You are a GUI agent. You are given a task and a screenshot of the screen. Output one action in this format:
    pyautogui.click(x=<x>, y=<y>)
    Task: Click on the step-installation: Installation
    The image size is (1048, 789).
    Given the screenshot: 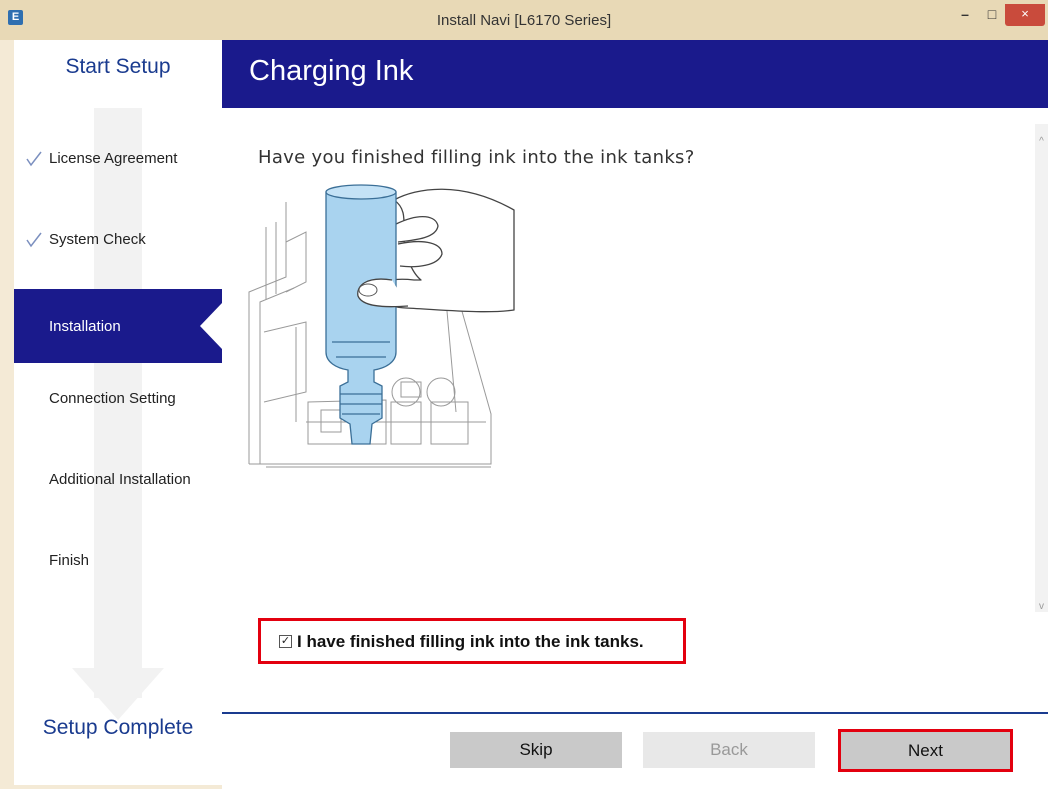 What is the action you would take?
    pyautogui.click(x=118, y=326)
    